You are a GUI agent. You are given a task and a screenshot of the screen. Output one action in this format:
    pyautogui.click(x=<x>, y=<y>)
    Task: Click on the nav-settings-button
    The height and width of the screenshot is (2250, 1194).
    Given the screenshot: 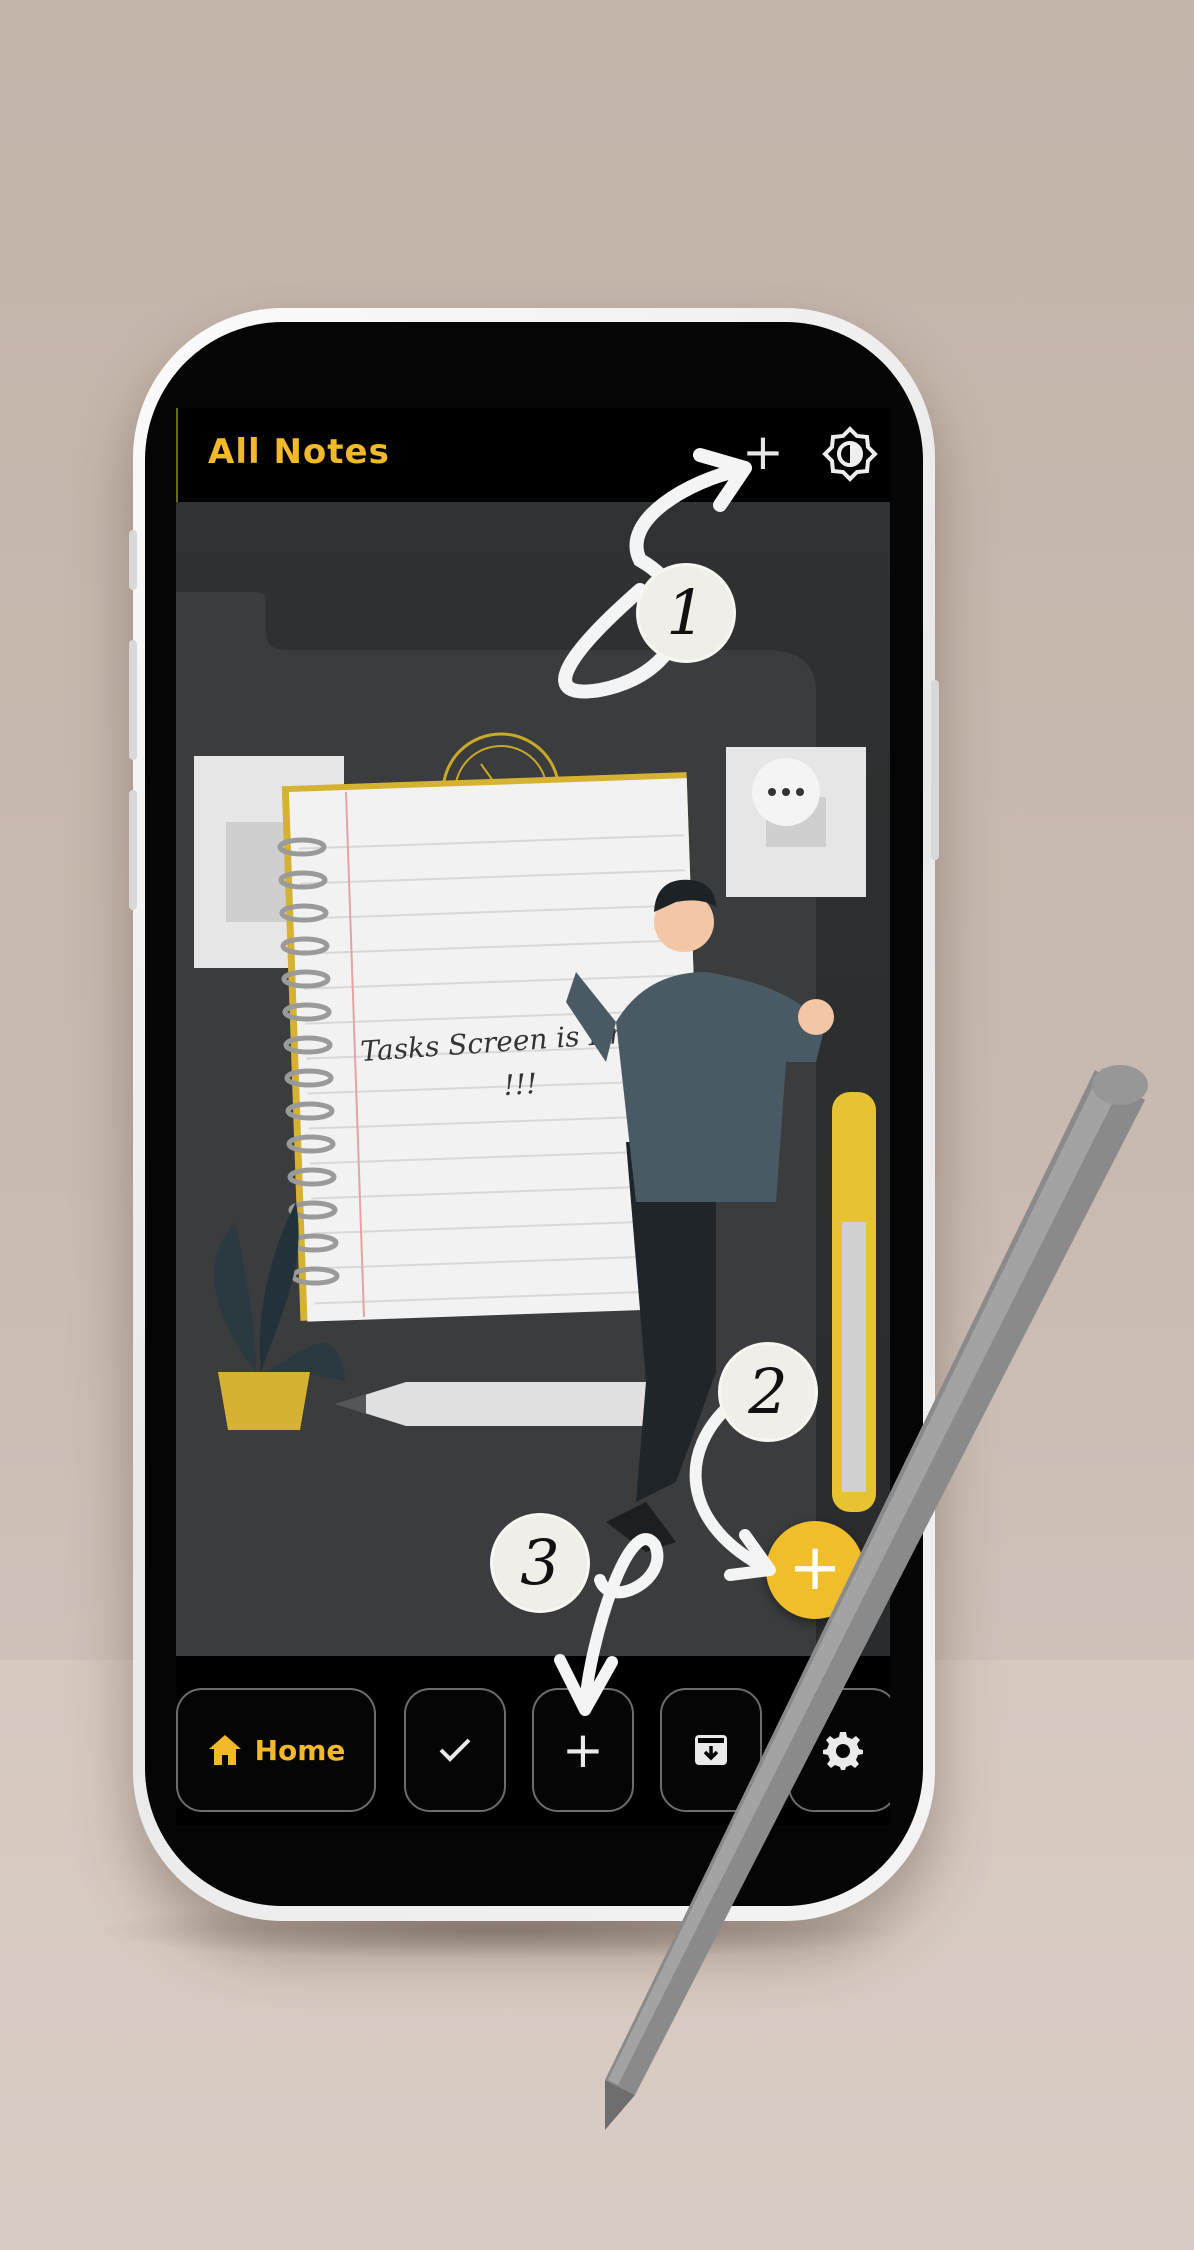 What is the action you would take?
    pyautogui.click(x=839, y=1750)
    